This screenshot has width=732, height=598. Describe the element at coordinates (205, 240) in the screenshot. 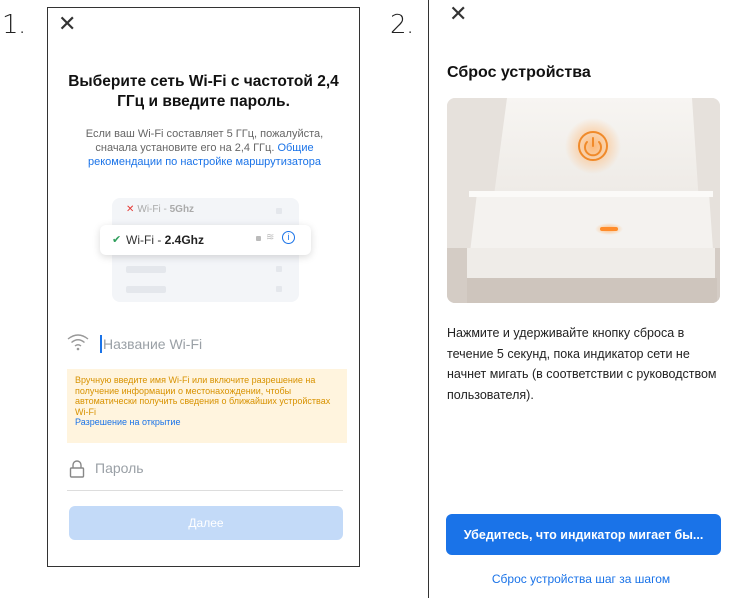

I see `network-24ghz-card: ✔ Wi-Fi - 2.4Ghz ≋ i` at that location.